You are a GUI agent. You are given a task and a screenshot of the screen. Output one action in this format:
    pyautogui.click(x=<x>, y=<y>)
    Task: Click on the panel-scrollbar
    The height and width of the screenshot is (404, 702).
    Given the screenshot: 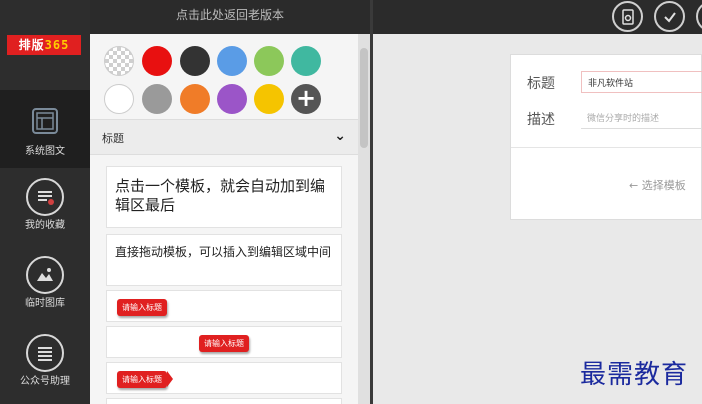 What is the action you would take?
    pyautogui.click(x=364, y=219)
    